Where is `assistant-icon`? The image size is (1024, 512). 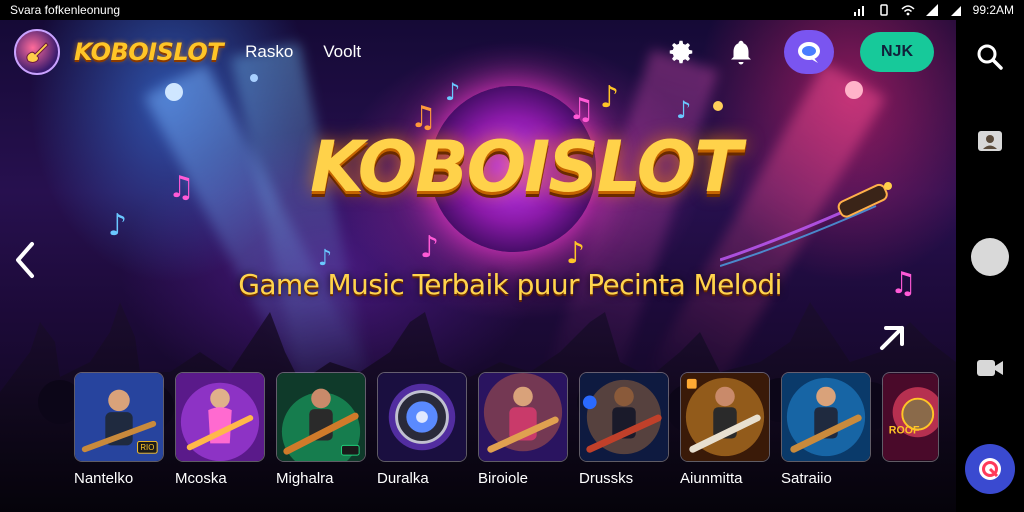
assistant-icon is located at coordinates (990, 469).